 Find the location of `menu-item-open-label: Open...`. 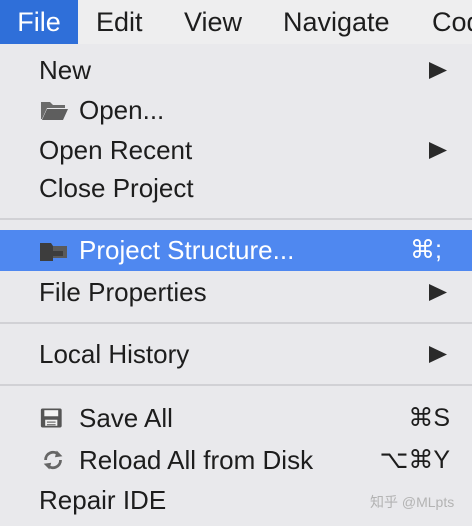

menu-item-open-label: Open... is located at coordinates (122, 110).